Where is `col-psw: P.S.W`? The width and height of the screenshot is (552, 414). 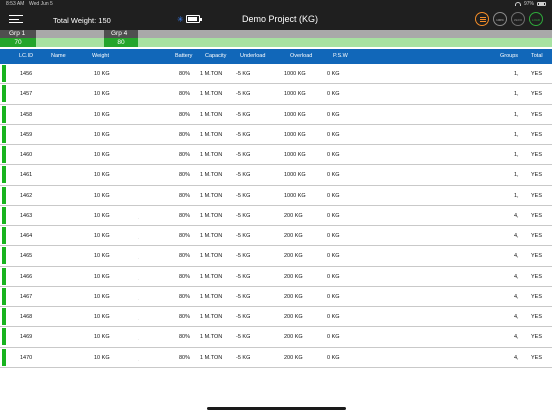 col-psw: P.S.W is located at coordinates (340, 56).